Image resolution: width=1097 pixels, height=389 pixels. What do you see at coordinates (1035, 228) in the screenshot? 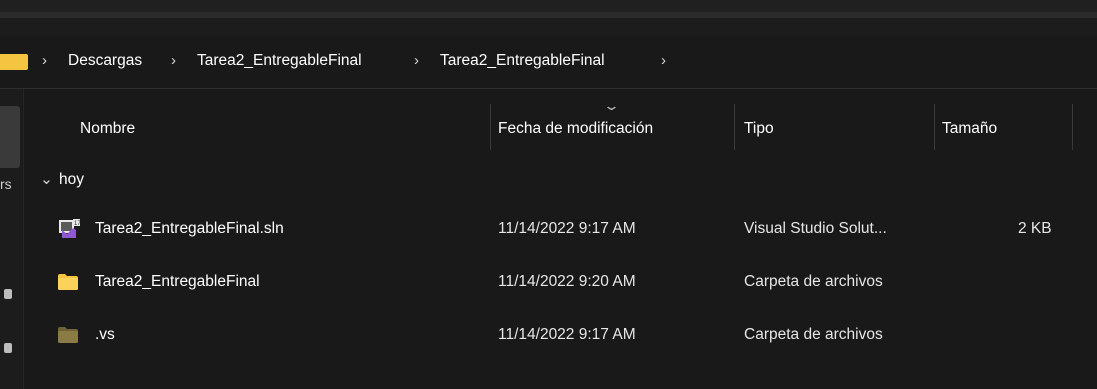
I see `file-size: 2 KB` at bounding box center [1035, 228].